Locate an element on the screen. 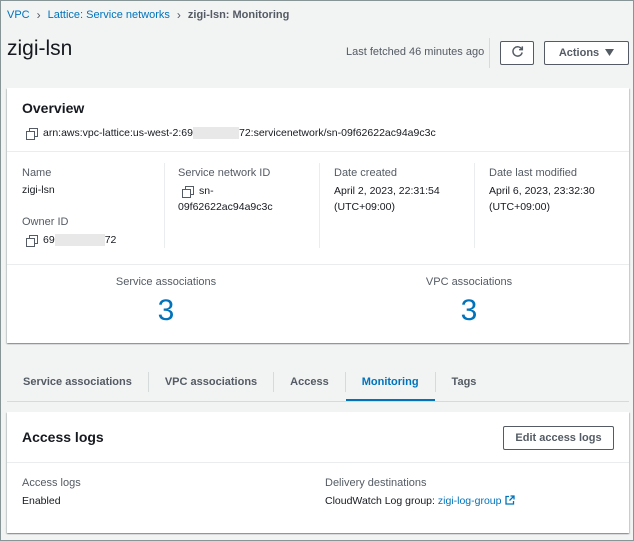 The image size is (634, 541). name-value: zigi-lsn is located at coordinates (38, 190).